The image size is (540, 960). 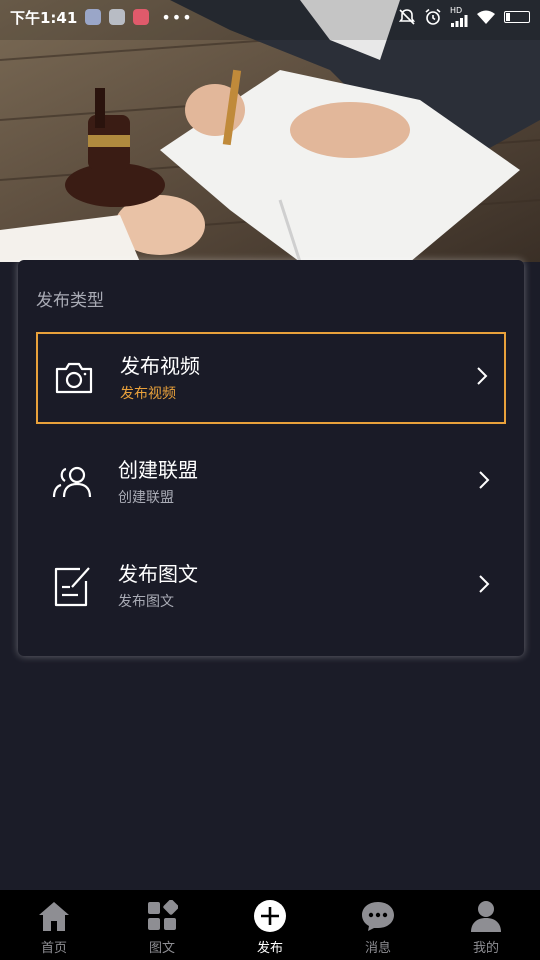 I want to click on nav-item-publish: 发布, so click(x=270, y=925).